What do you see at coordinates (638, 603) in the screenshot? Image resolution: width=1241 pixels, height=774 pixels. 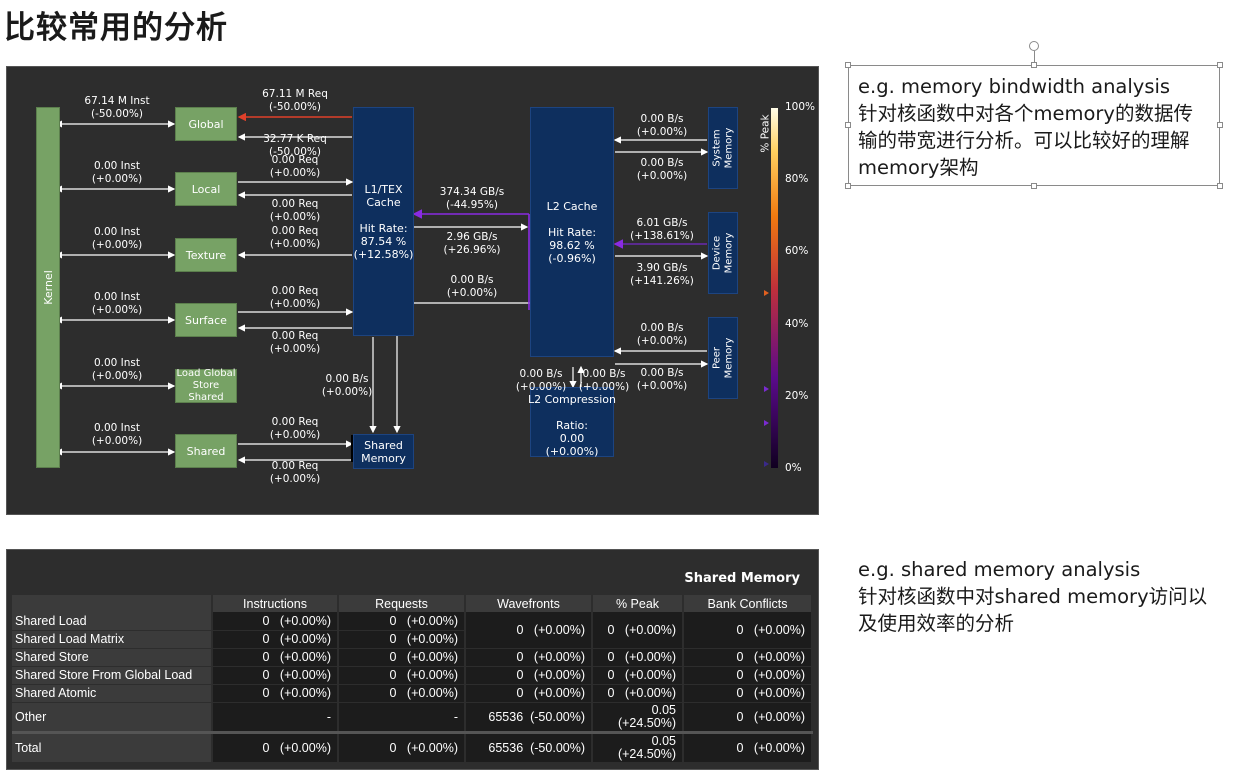 I see `header-peak: % Peak` at bounding box center [638, 603].